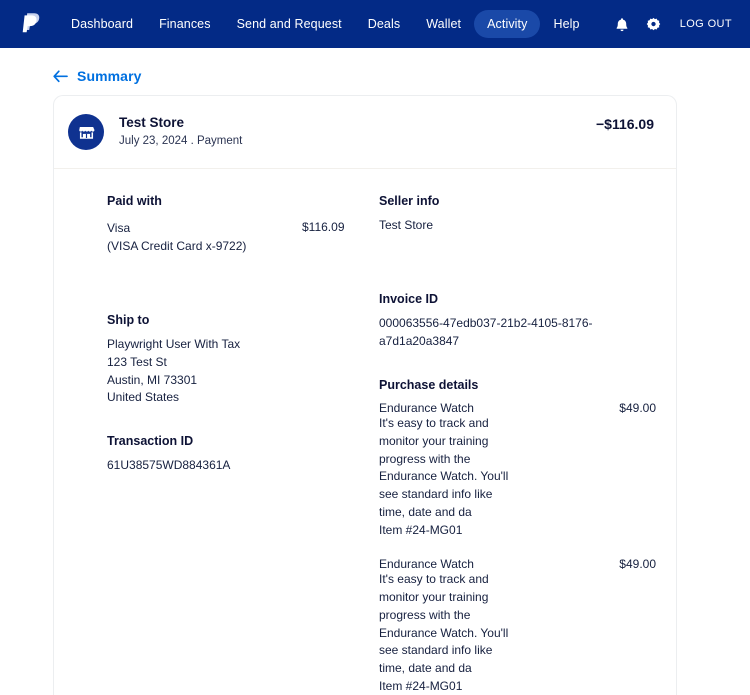  What do you see at coordinates (289, 24) in the screenshot?
I see `nav-item-send-and-request: Send and Request` at bounding box center [289, 24].